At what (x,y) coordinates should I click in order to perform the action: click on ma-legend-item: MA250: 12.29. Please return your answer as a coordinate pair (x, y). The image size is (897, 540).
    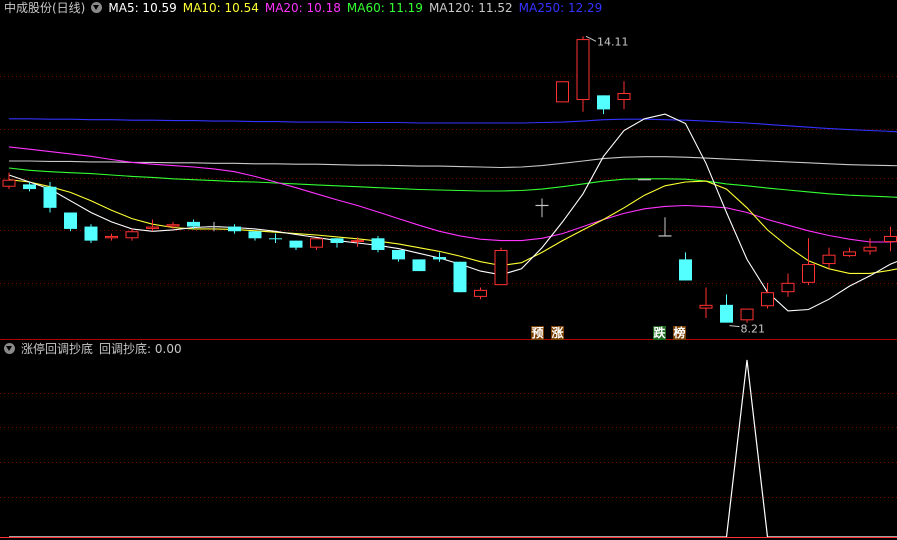
    Looking at the image, I should click on (560, 8).